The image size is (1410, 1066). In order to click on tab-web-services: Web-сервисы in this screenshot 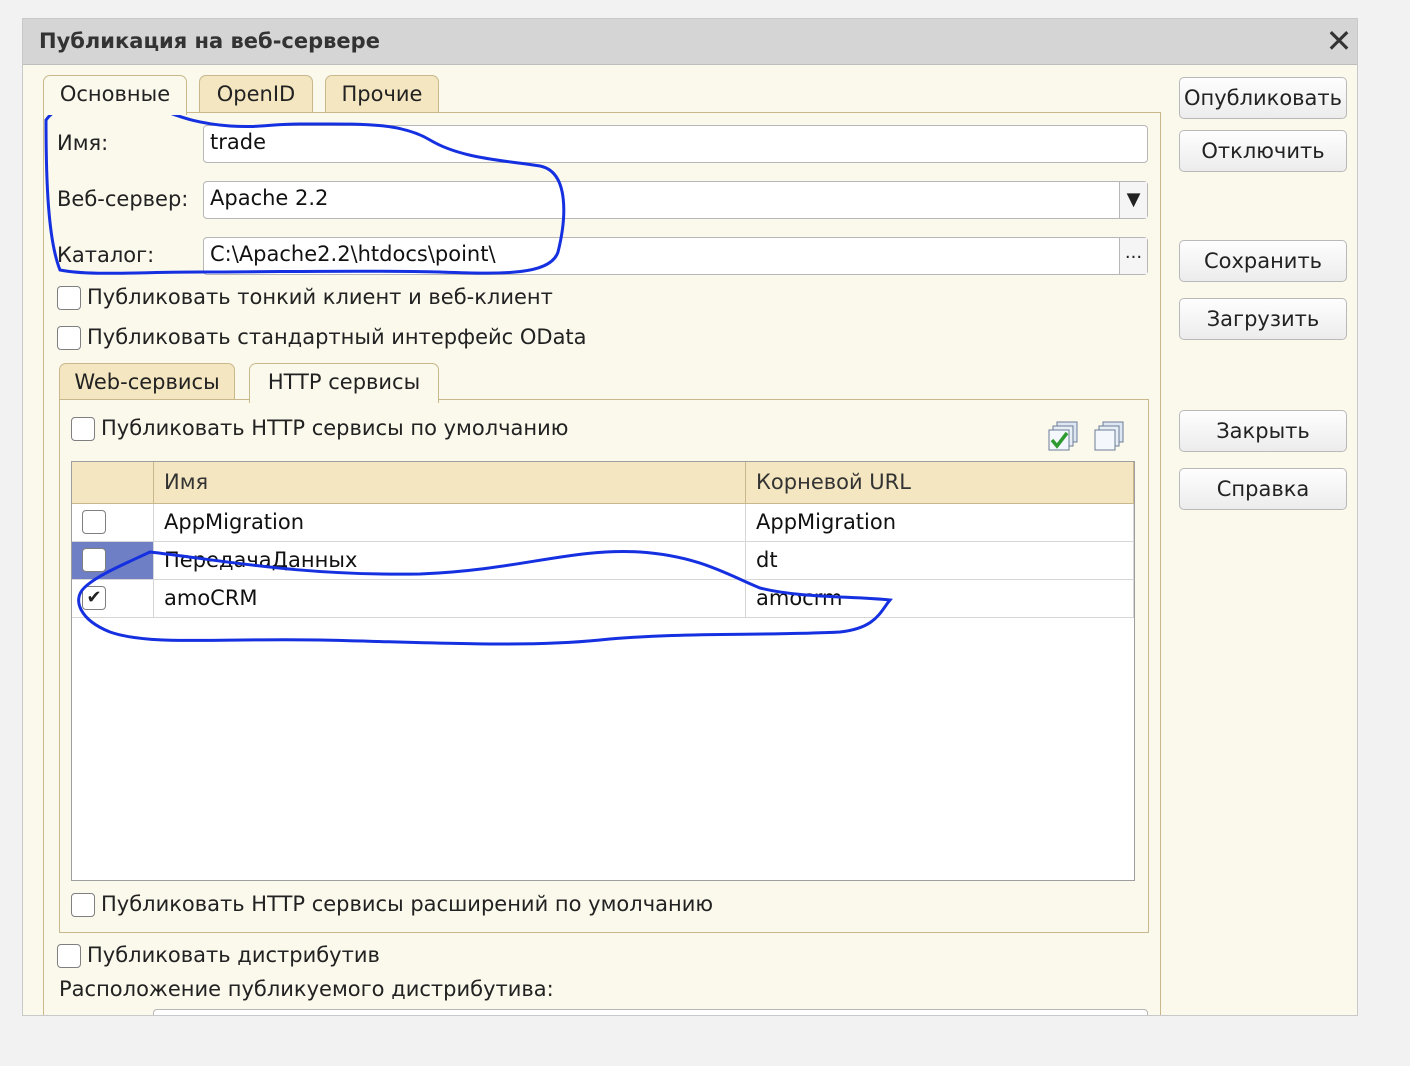, I will do `click(147, 382)`.